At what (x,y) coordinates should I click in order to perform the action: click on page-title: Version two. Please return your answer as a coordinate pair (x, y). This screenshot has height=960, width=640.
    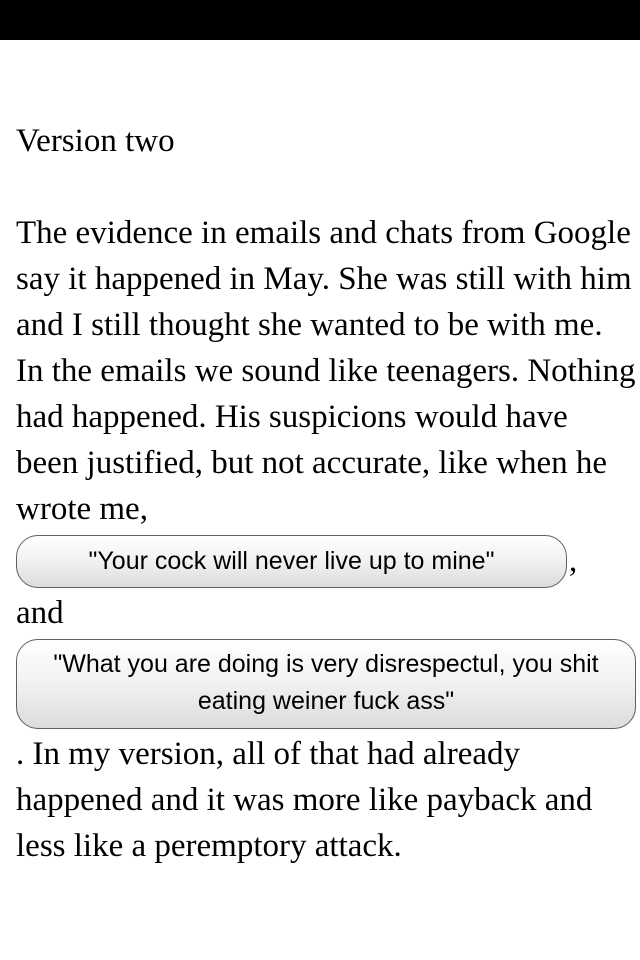
    Looking at the image, I should click on (95, 141).